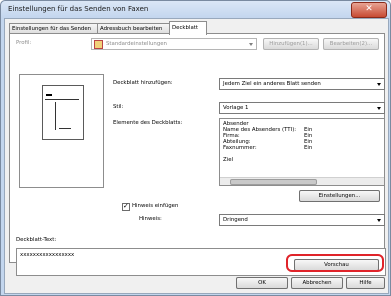  I want to click on note-checkbox: ✓, so click(126, 206).